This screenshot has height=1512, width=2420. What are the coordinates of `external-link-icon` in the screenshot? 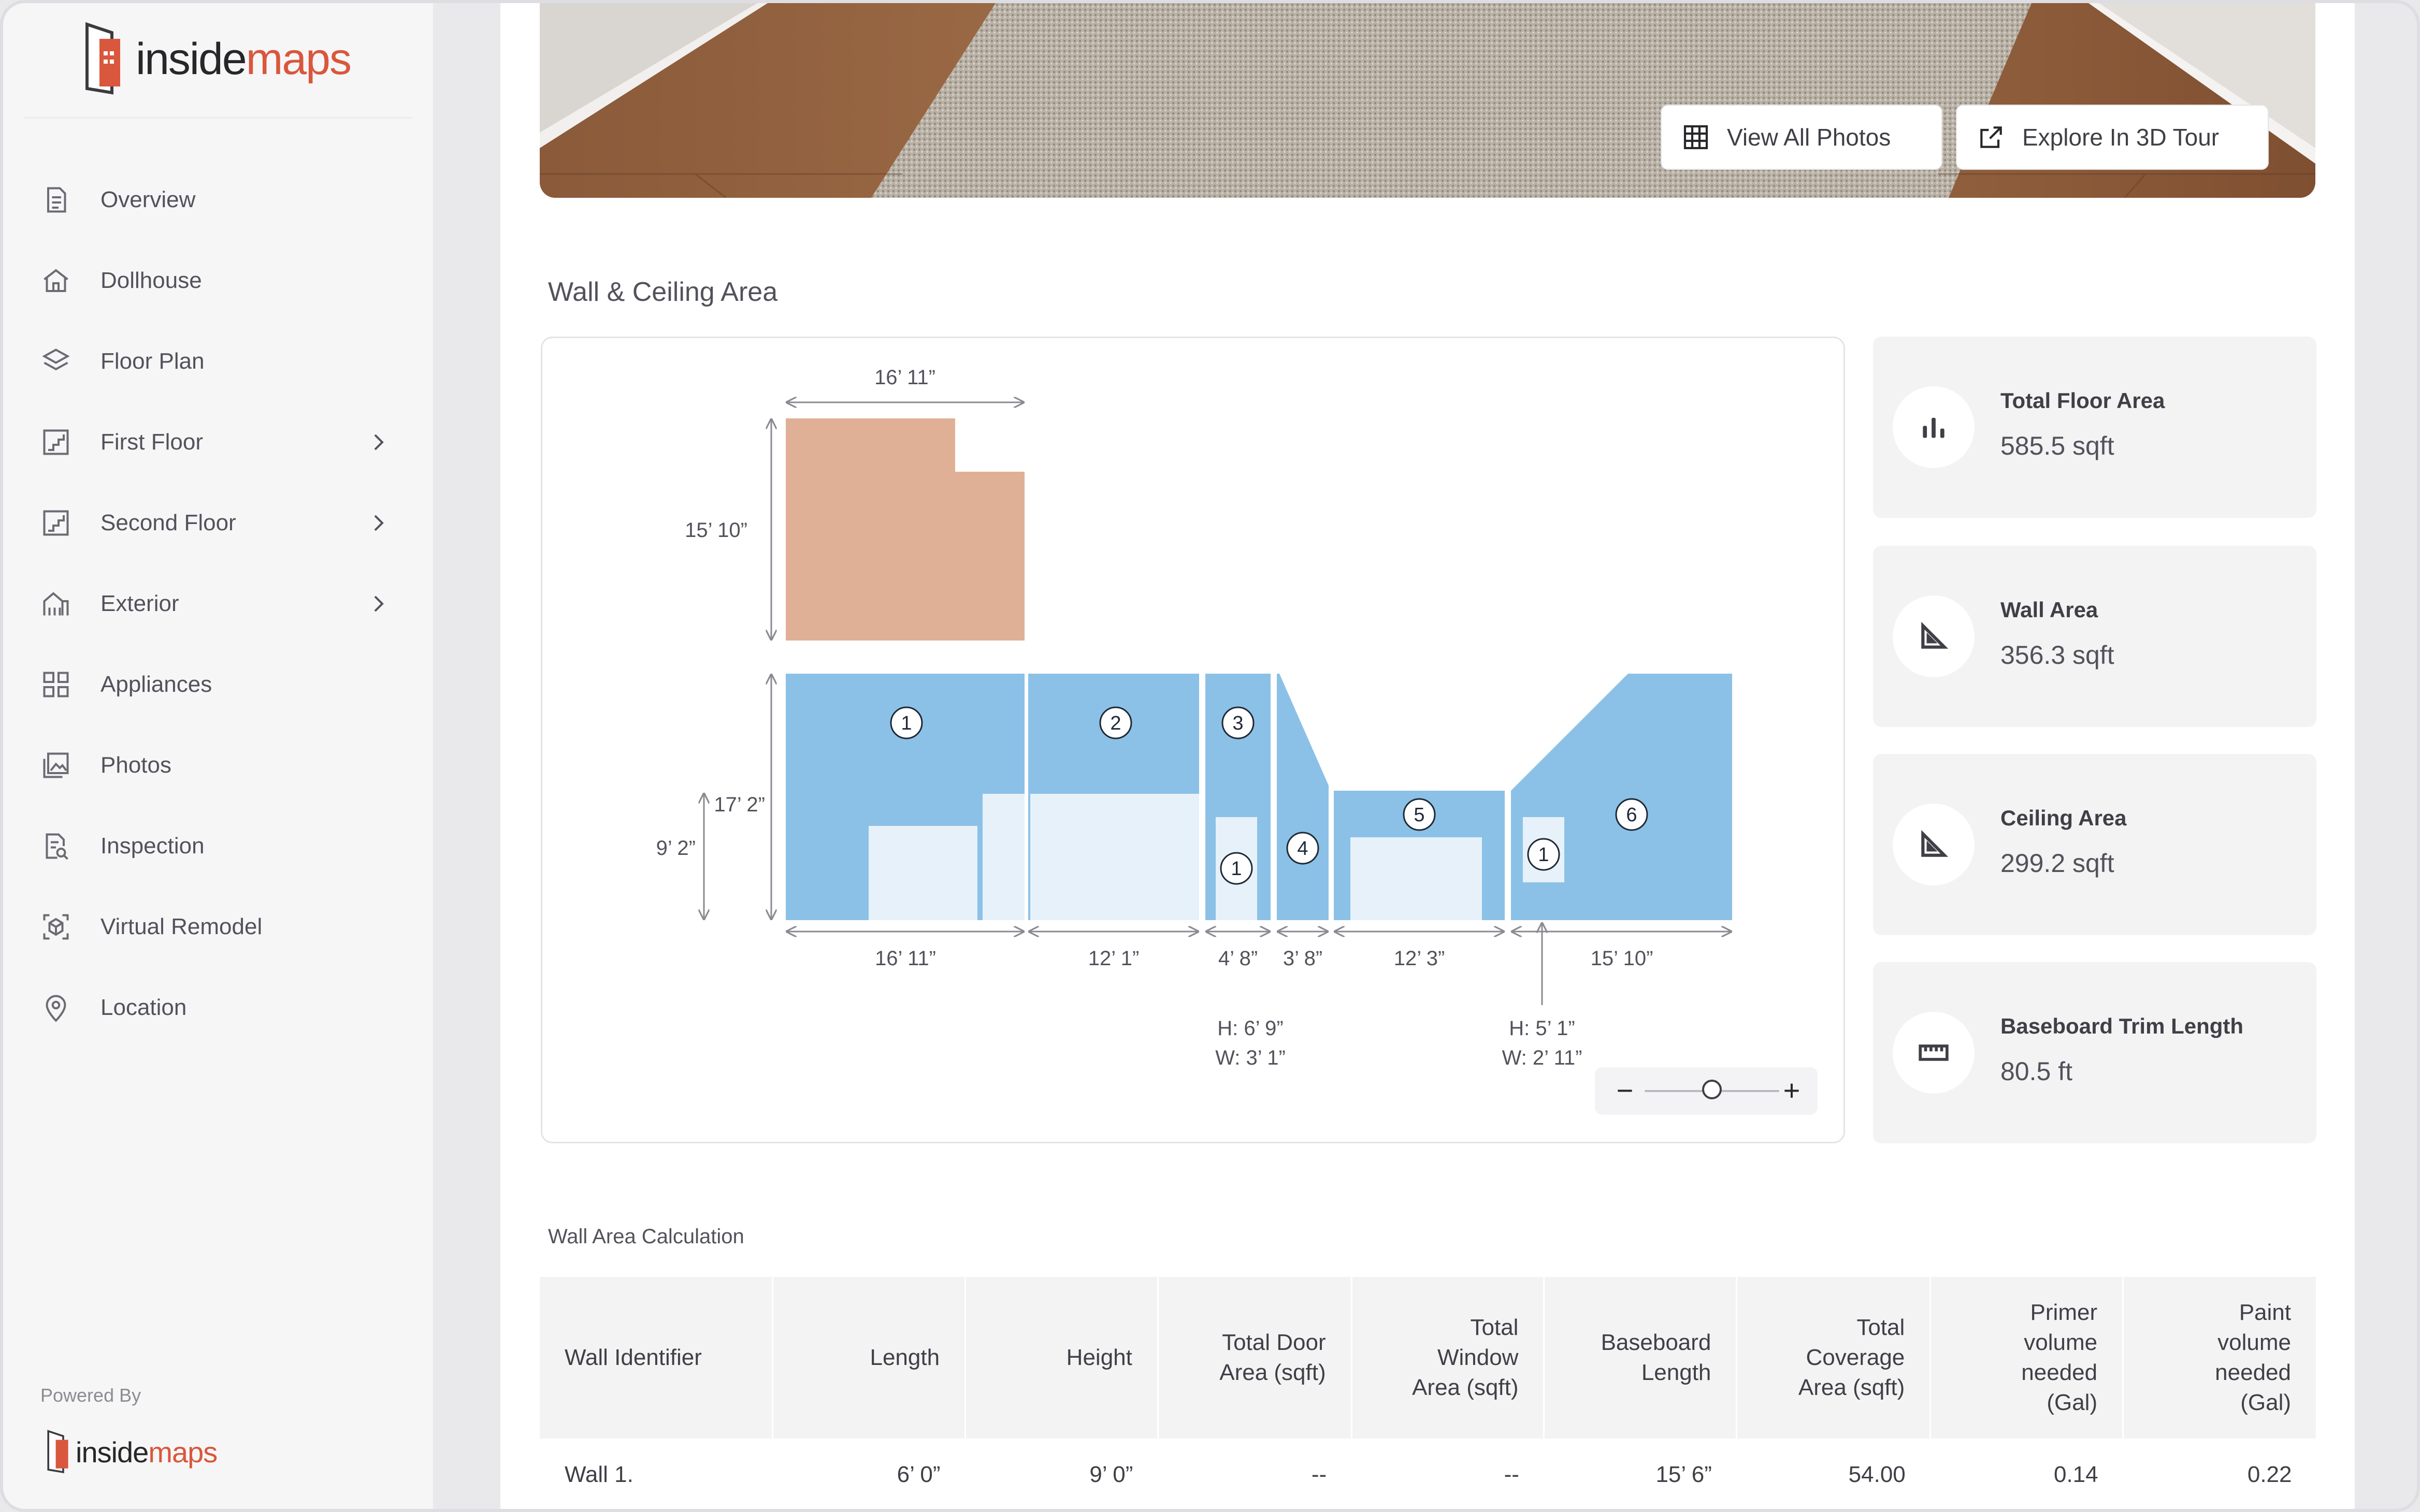 It's located at (1992, 137).